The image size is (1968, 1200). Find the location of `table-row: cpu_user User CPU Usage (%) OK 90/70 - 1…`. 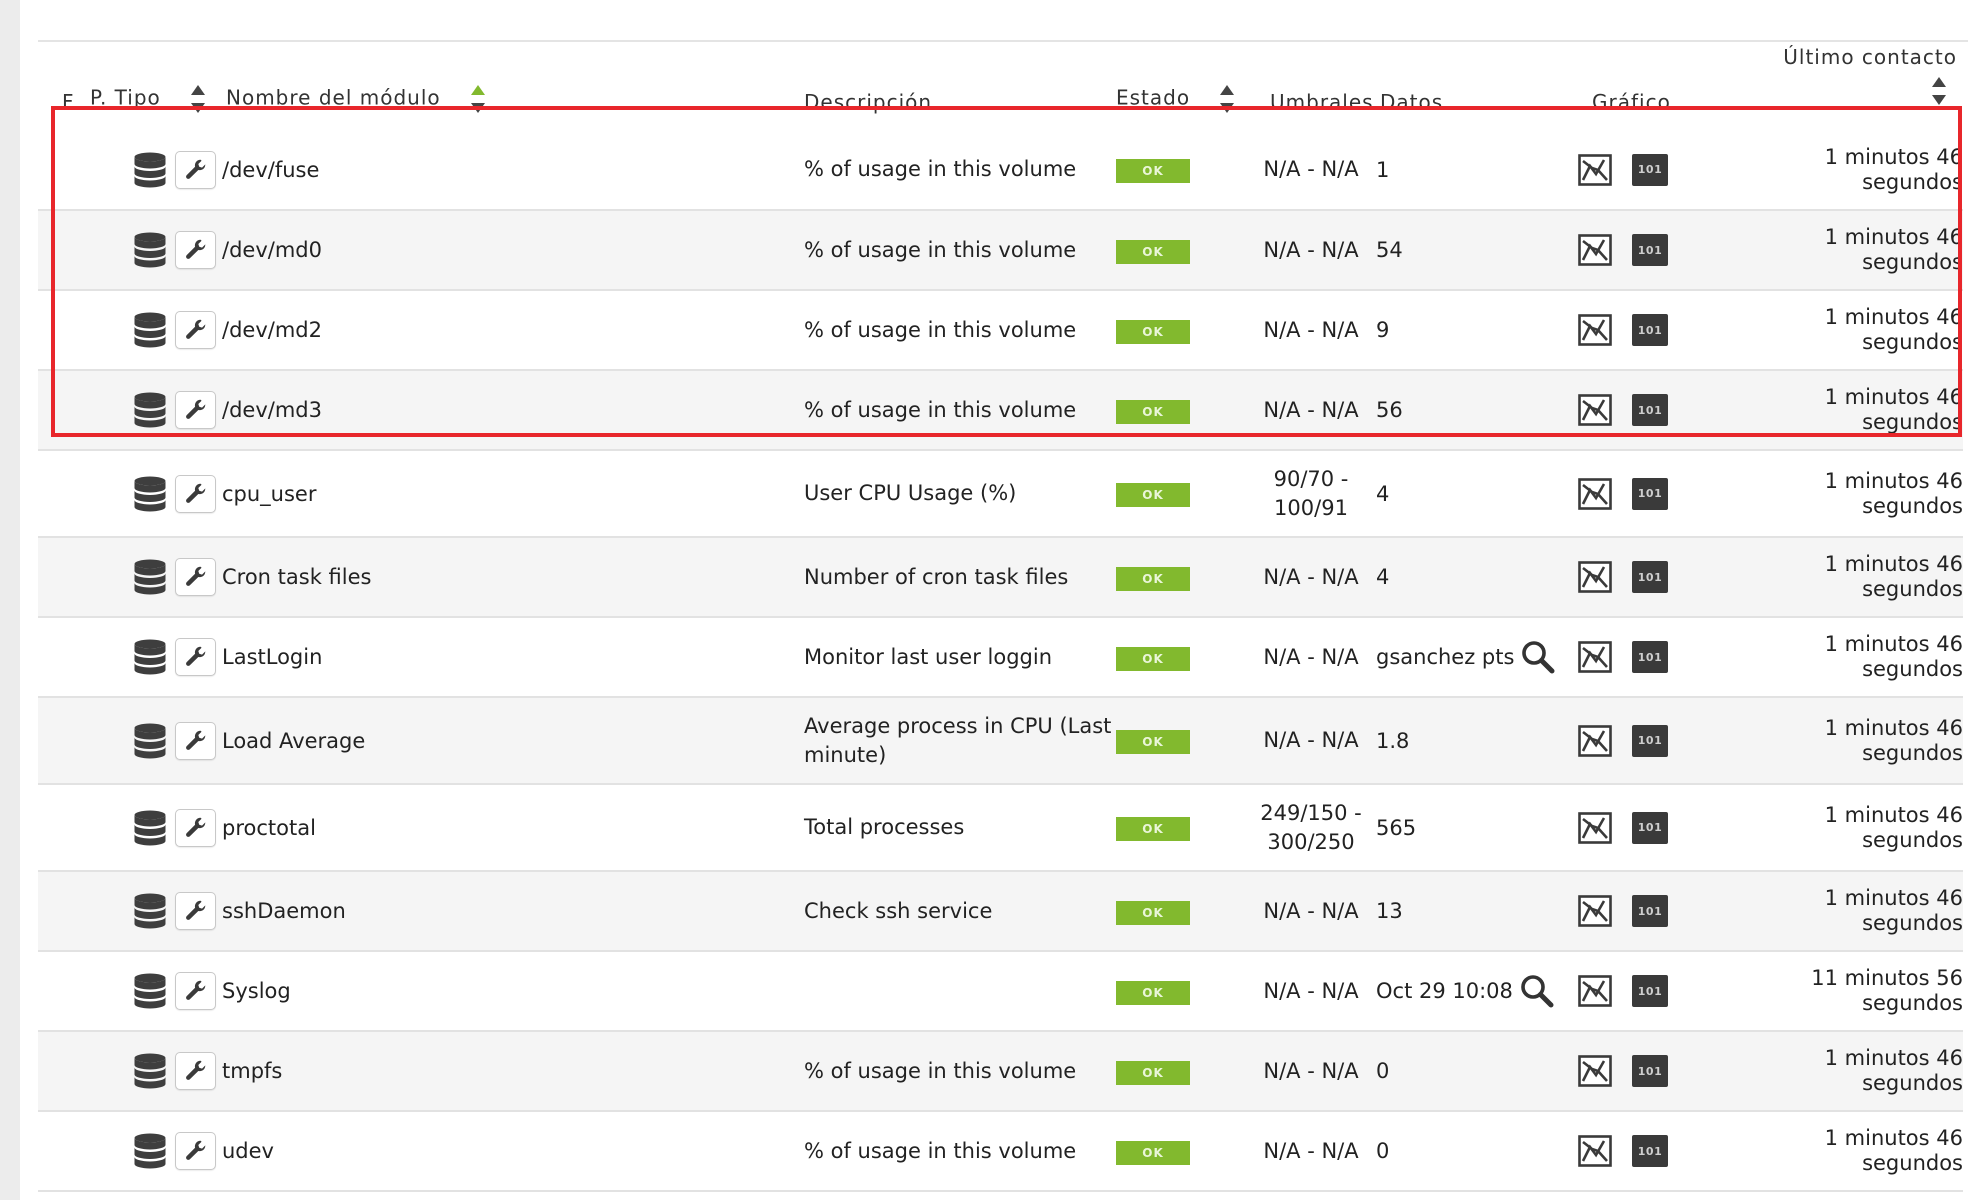

table-row: cpu_user User CPU Usage (%) OK 90/70 - 1… is located at coordinates (1000, 494).